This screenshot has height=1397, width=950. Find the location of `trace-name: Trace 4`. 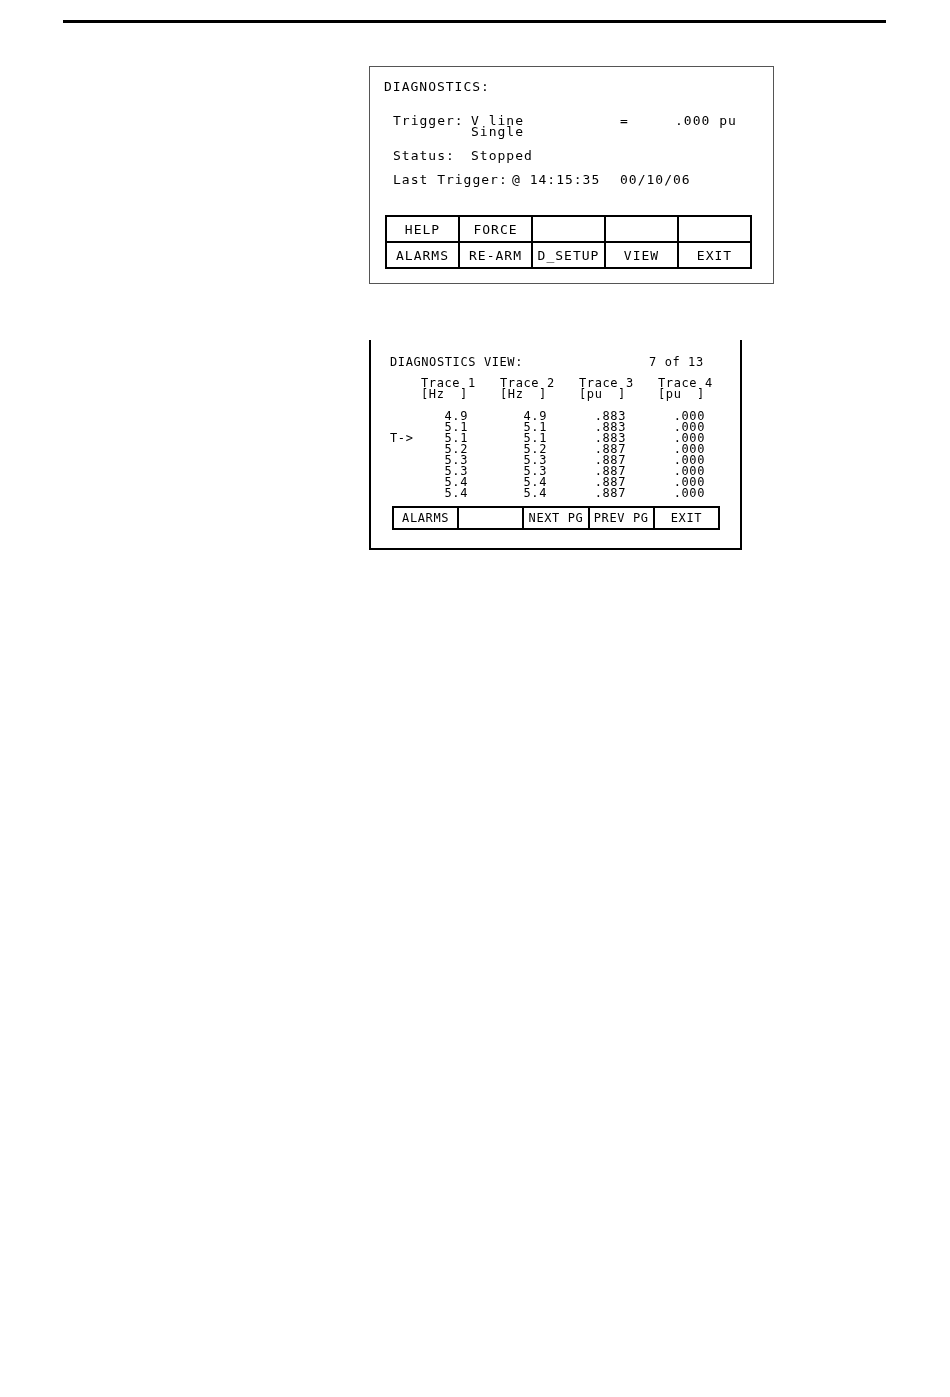

trace-name: Trace 4 is located at coordinates (685, 383).